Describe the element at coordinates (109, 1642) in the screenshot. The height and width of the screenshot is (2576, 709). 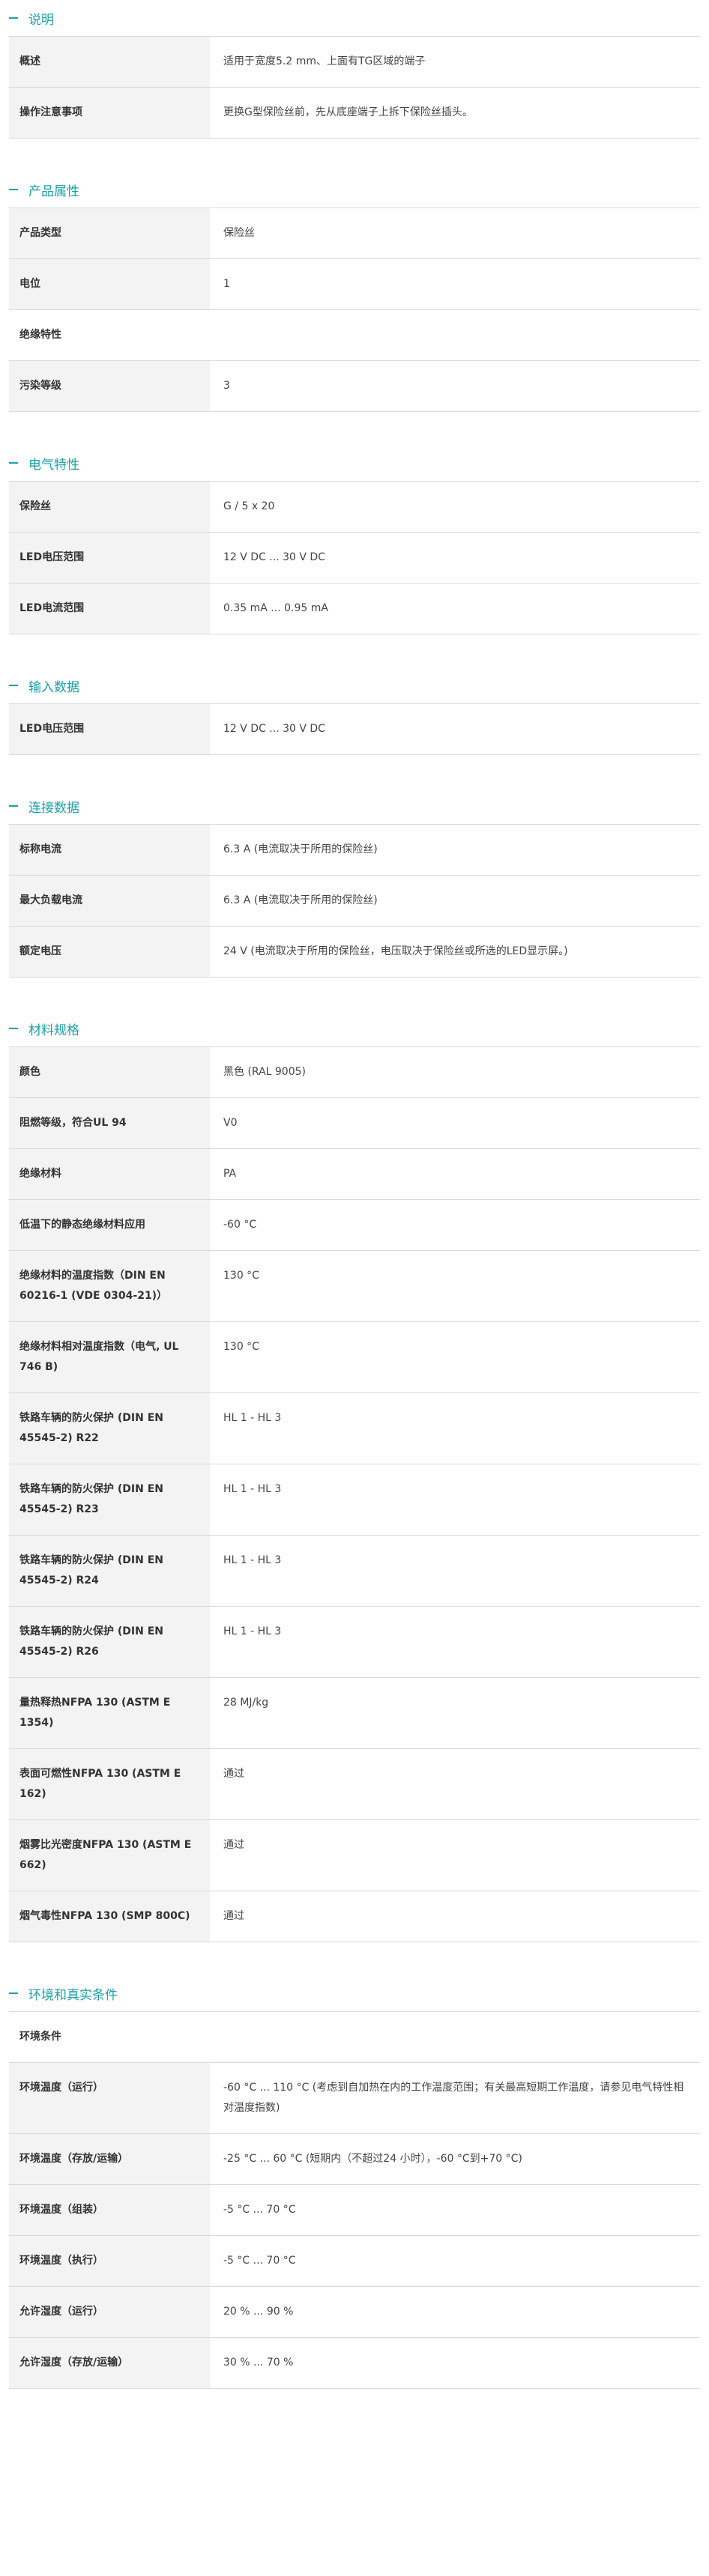
I see `row-label: 铁路车辆的防火保护 (DIN EN 45545-2) R26` at that location.